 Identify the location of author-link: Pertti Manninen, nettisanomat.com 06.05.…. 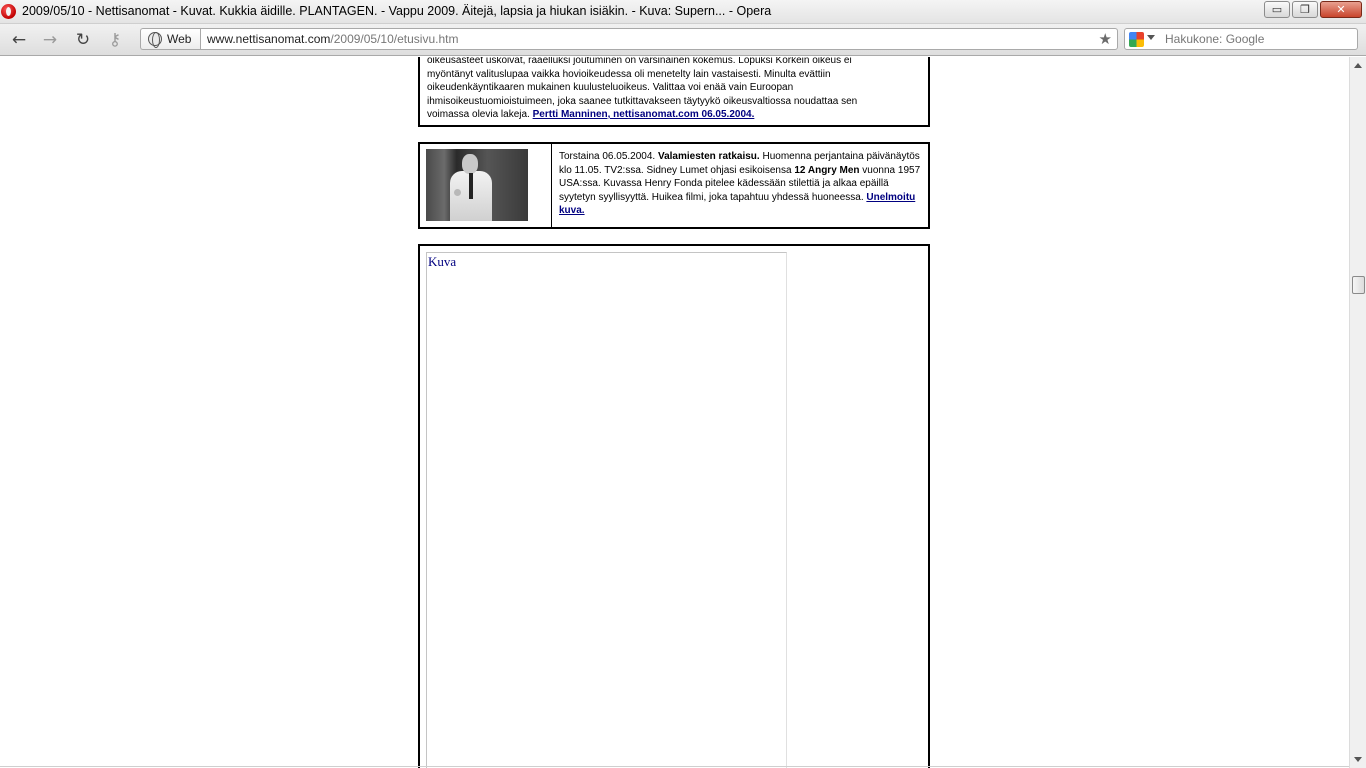
(644, 114).